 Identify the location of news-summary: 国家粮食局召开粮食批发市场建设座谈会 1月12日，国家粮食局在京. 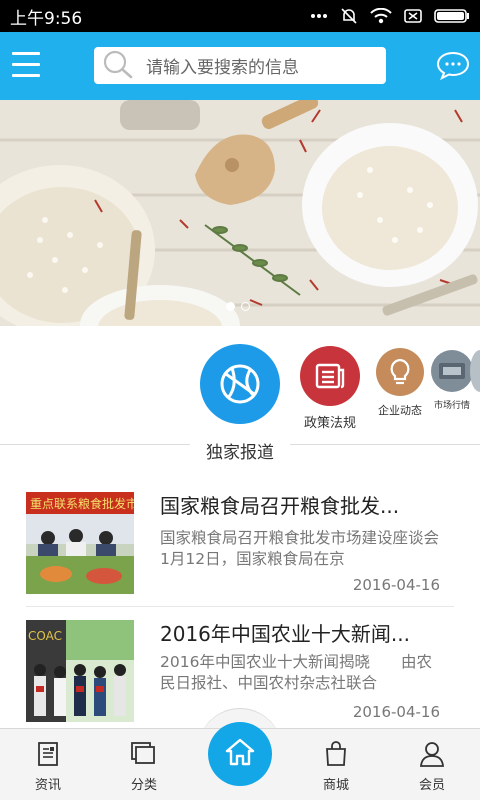
(302, 548).